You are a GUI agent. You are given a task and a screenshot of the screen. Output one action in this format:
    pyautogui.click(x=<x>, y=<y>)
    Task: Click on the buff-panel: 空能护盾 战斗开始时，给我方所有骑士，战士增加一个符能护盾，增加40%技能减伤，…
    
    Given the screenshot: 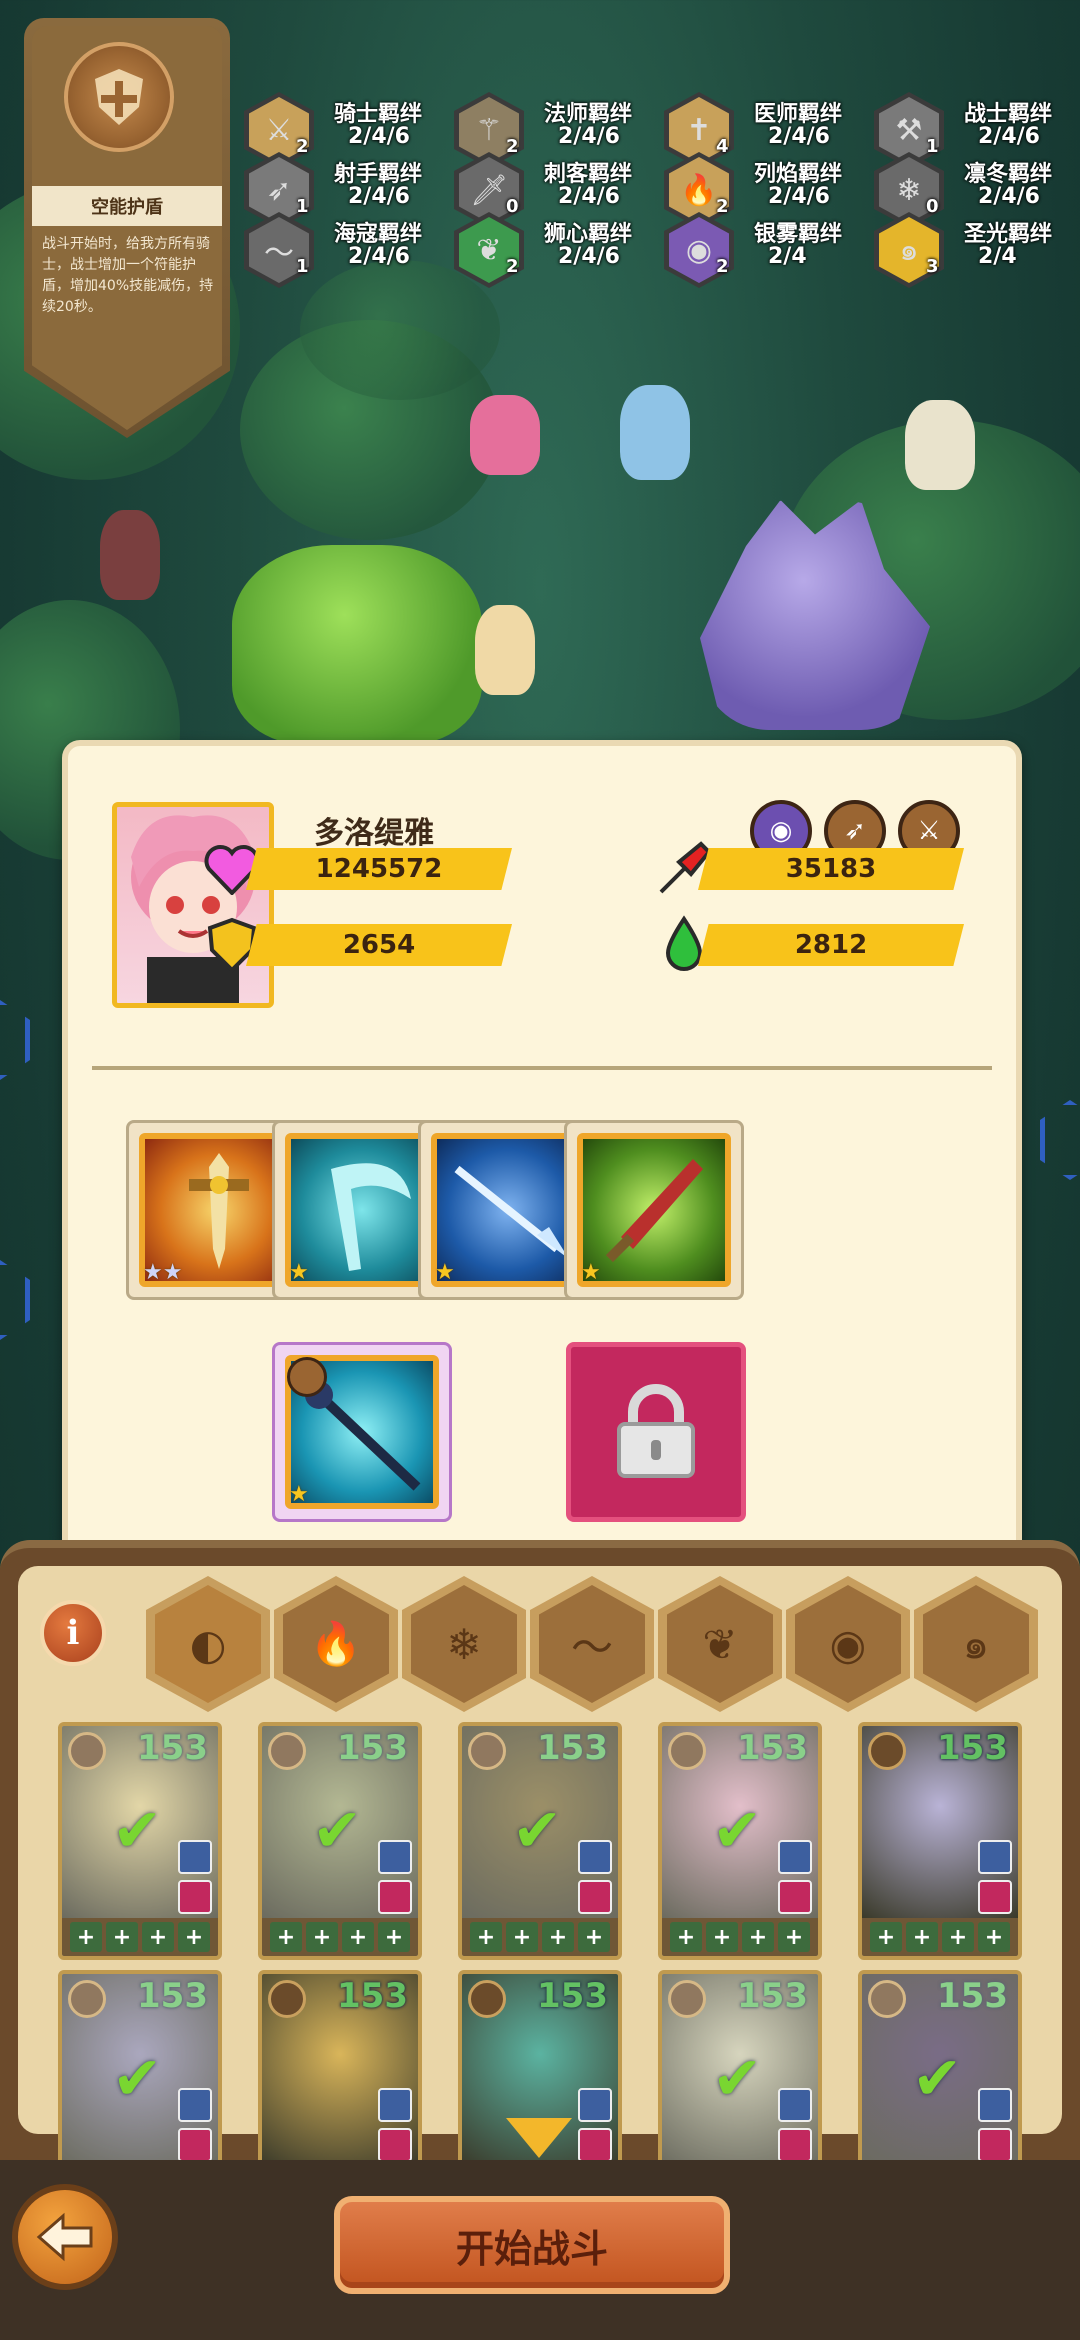 What is the action you would take?
    pyautogui.click(x=127, y=228)
    